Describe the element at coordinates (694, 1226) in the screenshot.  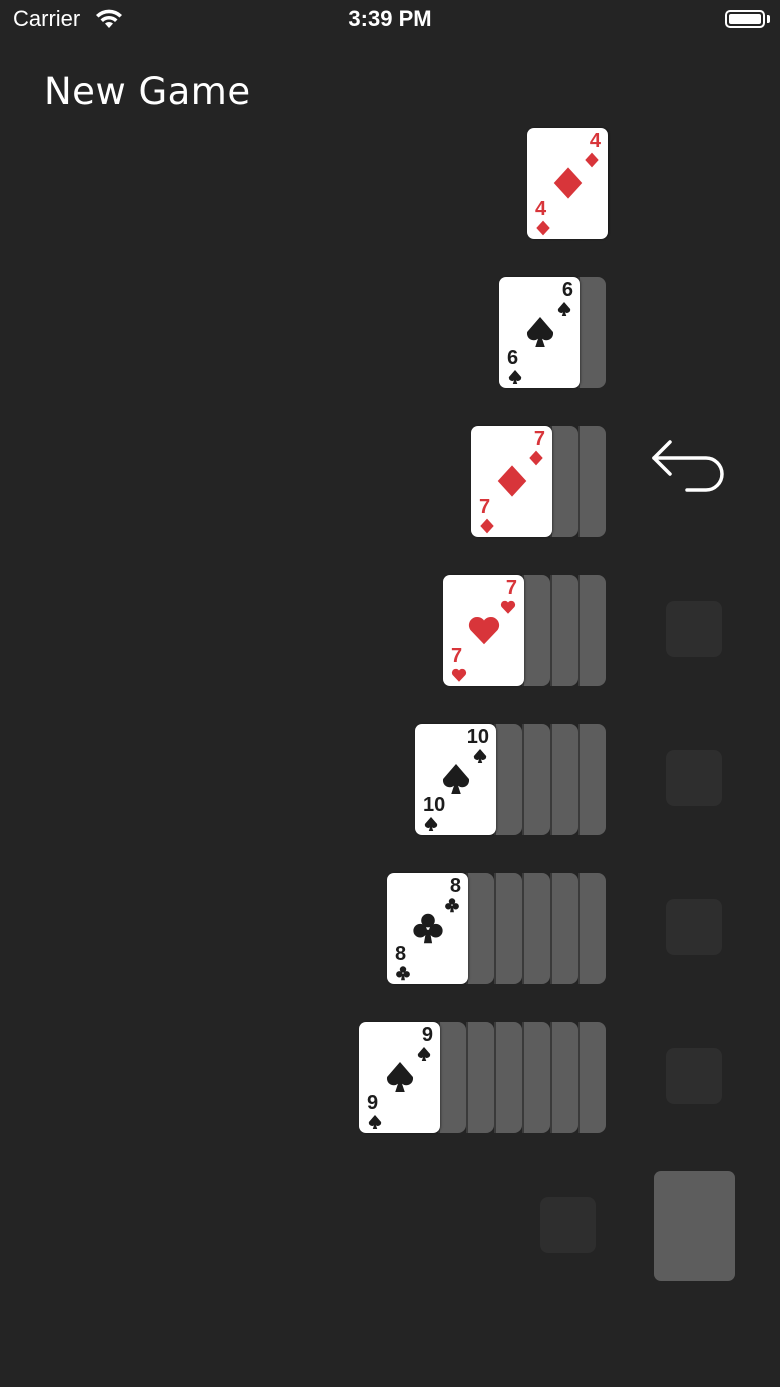
I see `stock-pile` at that location.